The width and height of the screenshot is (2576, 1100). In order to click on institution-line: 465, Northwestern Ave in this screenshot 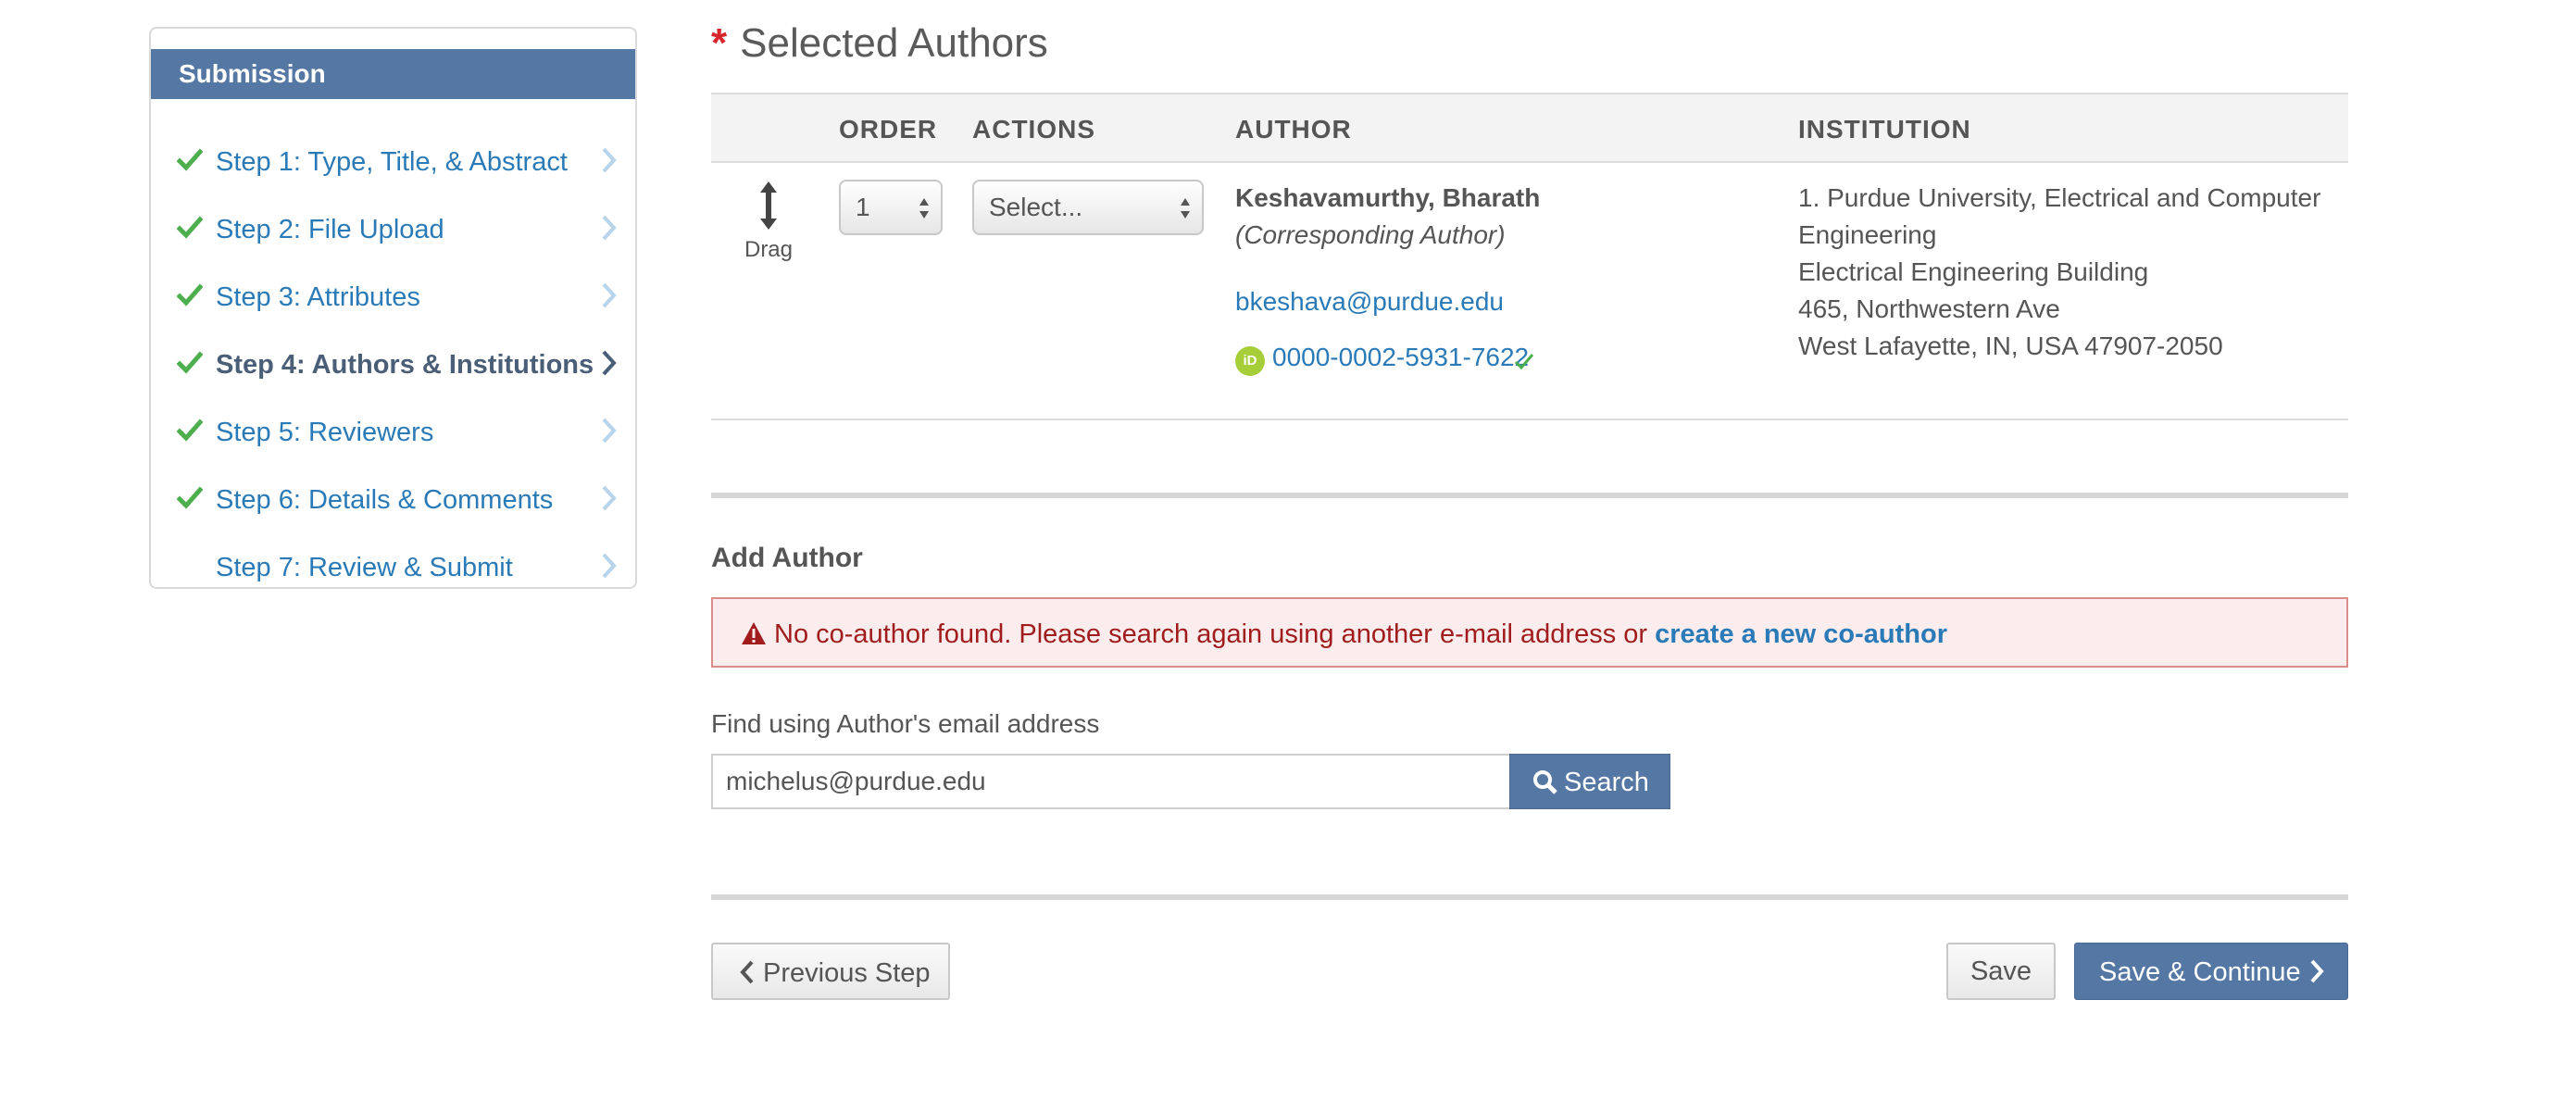, I will do `click(1929, 308)`.